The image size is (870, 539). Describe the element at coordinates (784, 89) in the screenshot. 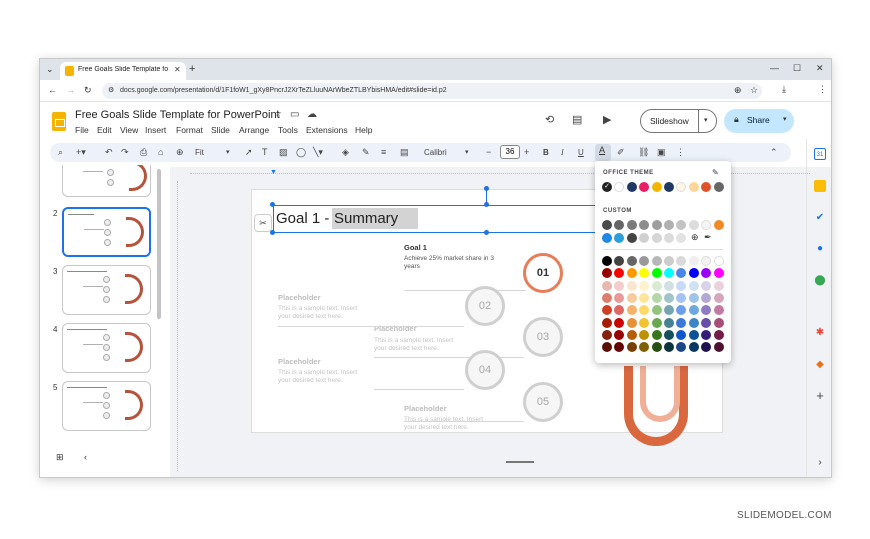

I see `download-icon: ⤓` at that location.